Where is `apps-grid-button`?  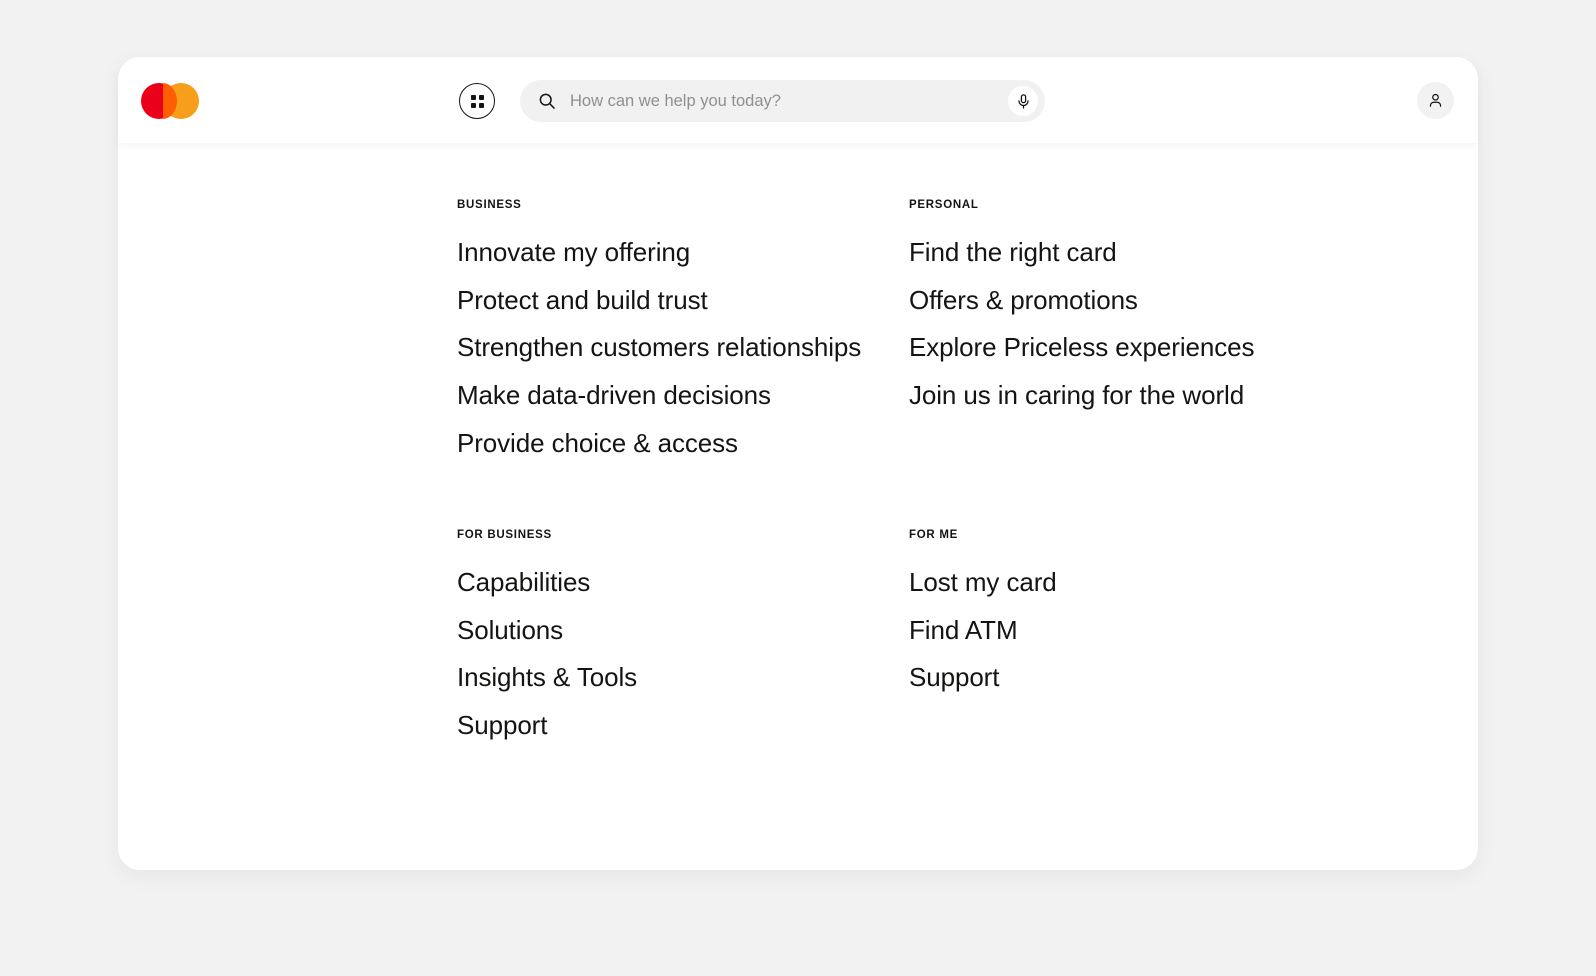
apps-grid-button is located at coordinates (477, 101).